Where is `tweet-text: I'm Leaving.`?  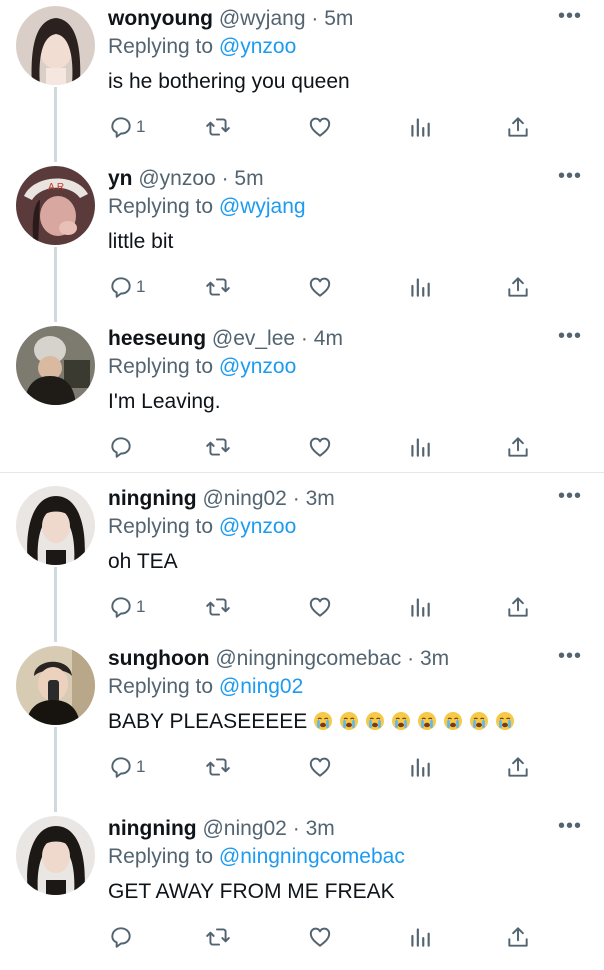
tweet-text: I'm Leaving. is located at coordinates (164, 401).